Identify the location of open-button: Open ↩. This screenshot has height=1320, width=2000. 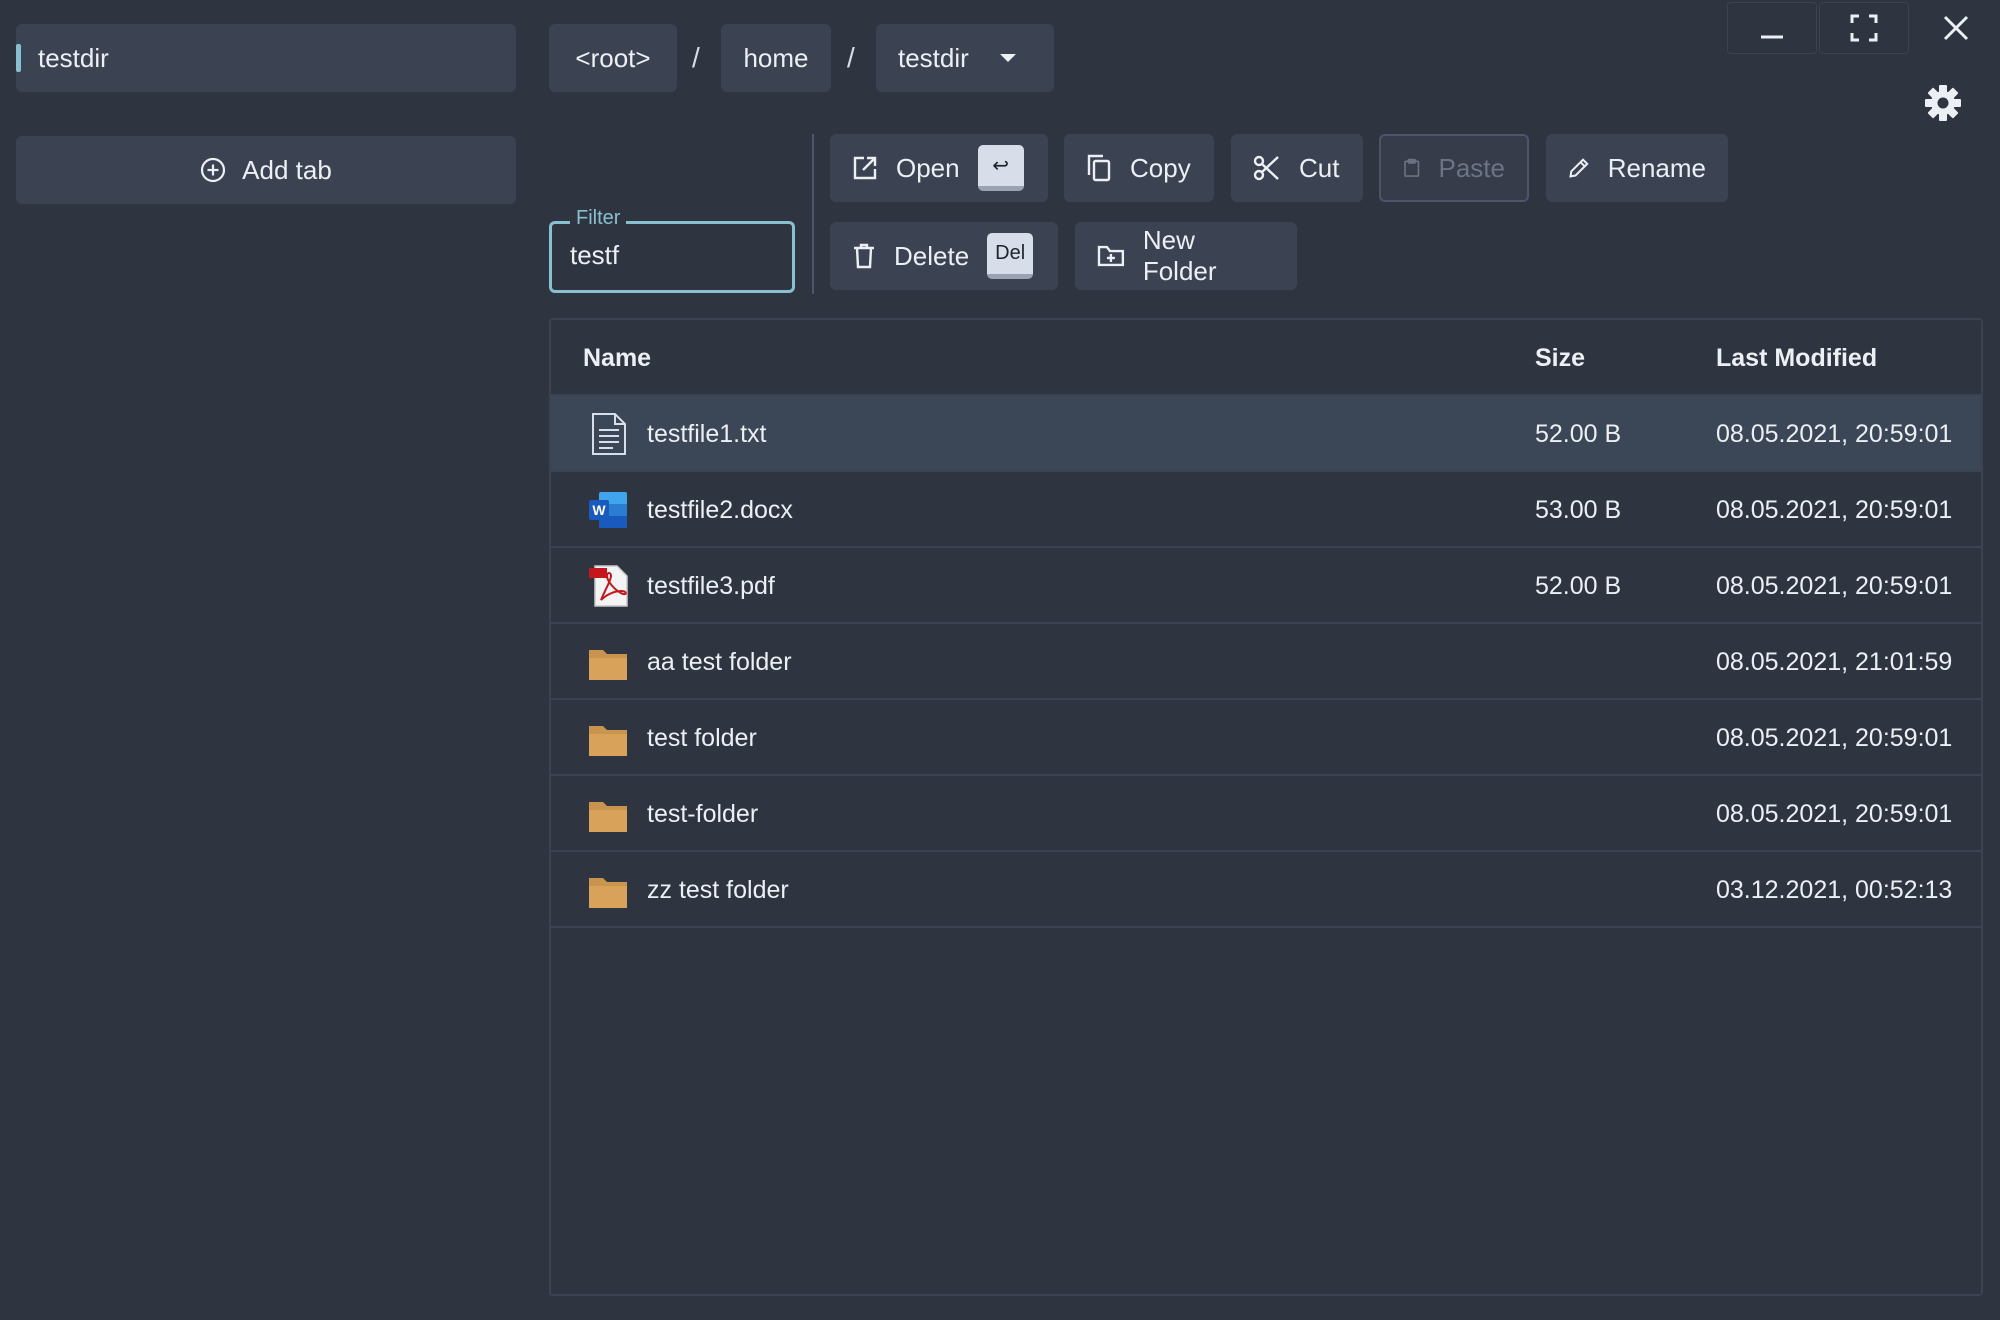
(939, 168).